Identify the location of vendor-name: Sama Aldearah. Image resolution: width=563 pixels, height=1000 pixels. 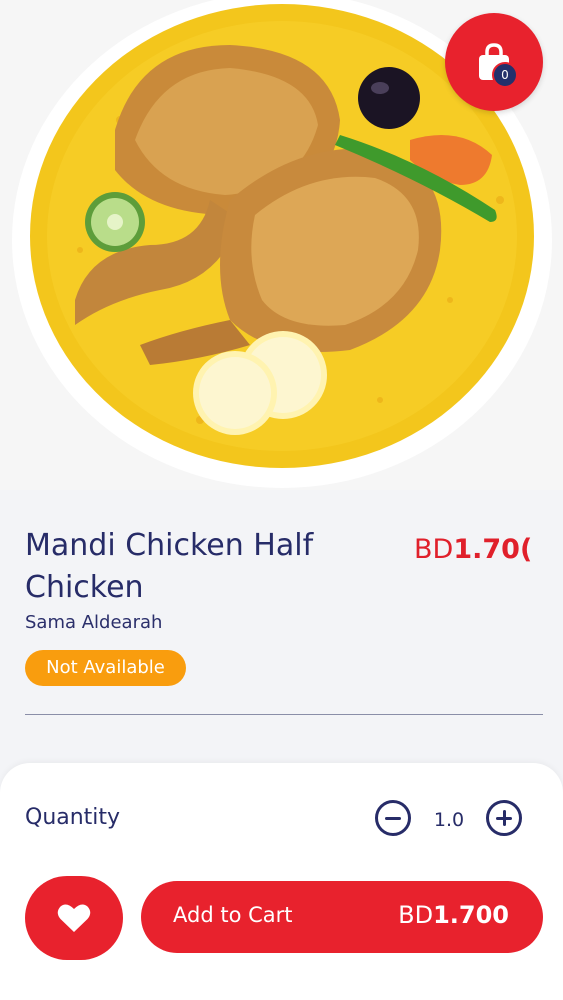
(94, 622).